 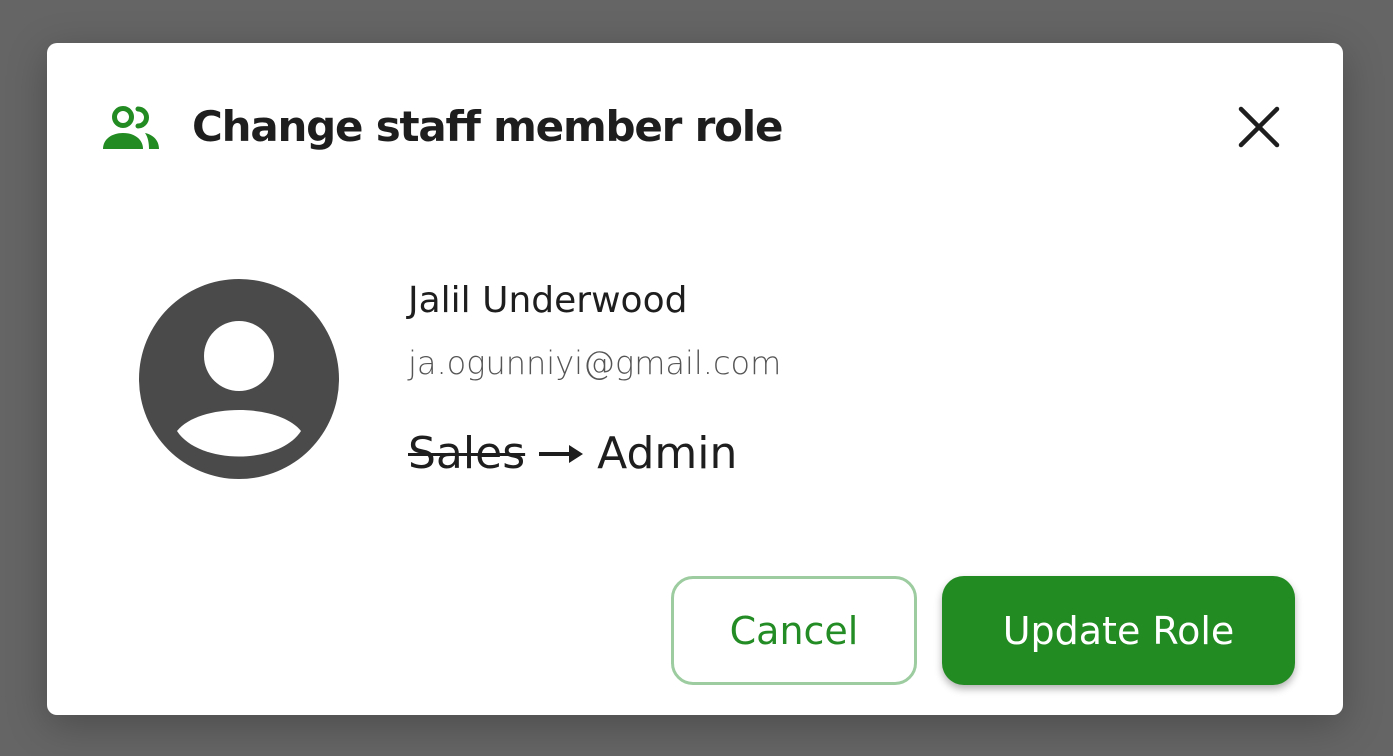 What do you see at coordinates (239, 379) in the screenshot?
I see `user-avatar-icon` at bounding box center [239, 379].